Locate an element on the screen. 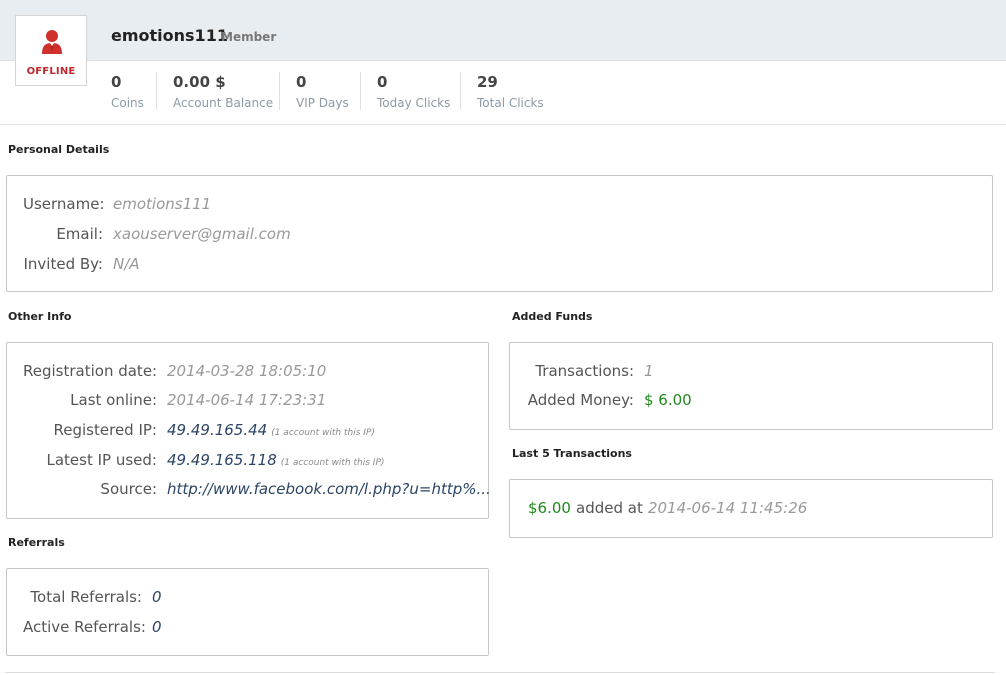 Image resolution: width=1006 pixels, height=675 pixels. transactions-value: 1 is located at coordinates (649, 371).